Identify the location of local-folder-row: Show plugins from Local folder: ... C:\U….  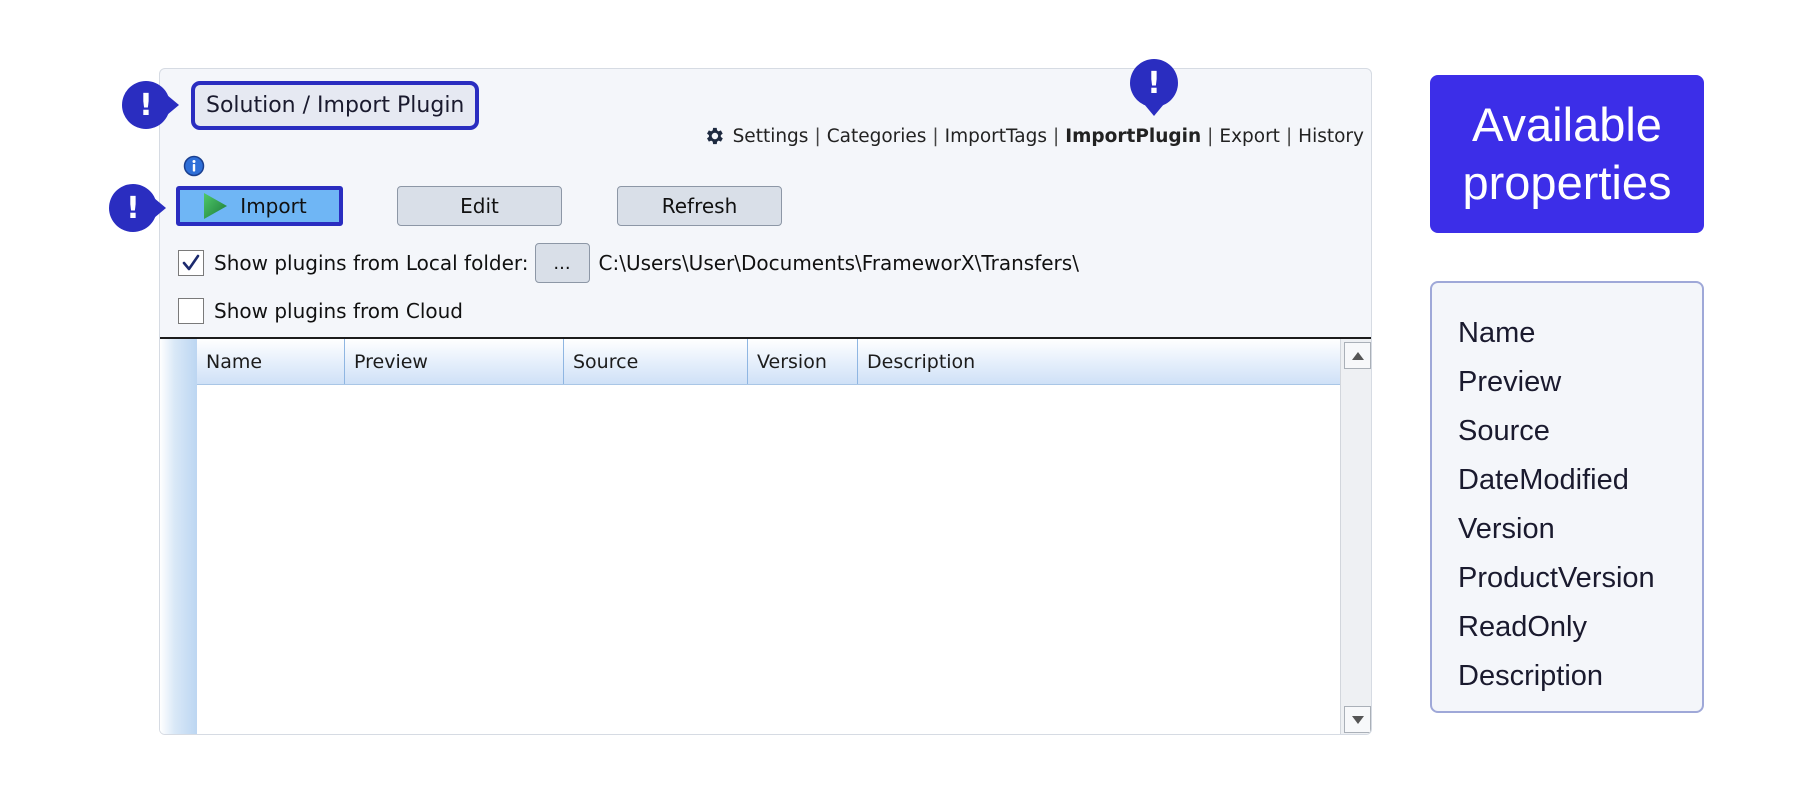
(628, 263).